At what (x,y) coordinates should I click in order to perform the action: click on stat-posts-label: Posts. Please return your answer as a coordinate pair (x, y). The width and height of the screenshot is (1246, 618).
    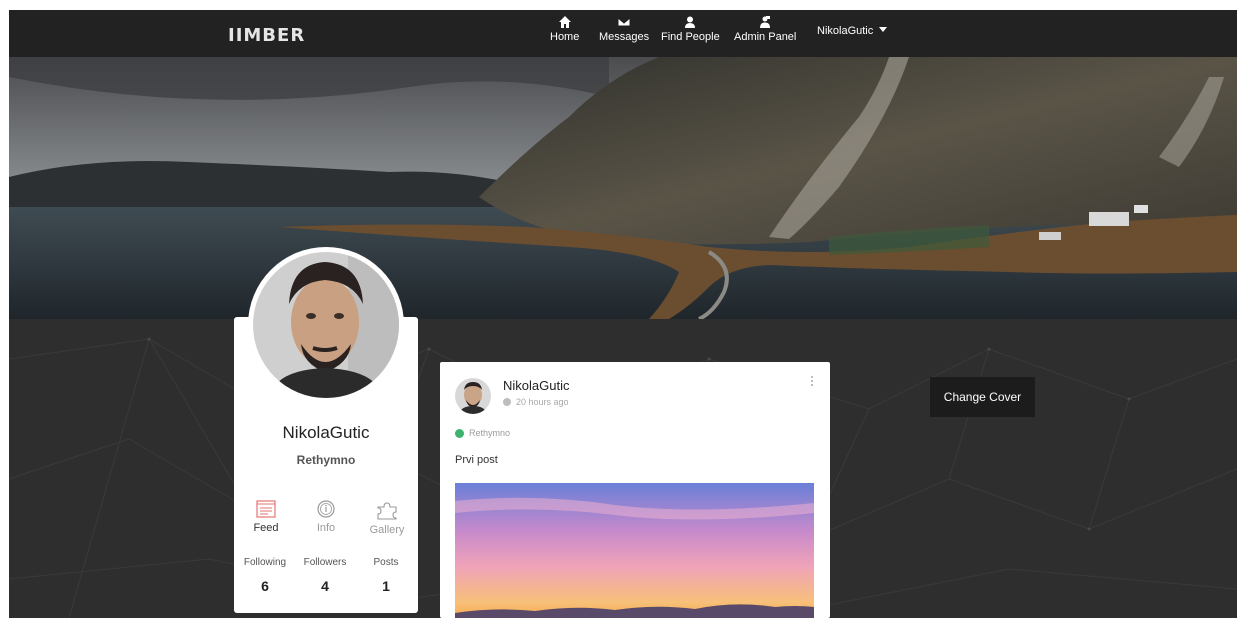
    Looking at the image, I should click on (386, 562).